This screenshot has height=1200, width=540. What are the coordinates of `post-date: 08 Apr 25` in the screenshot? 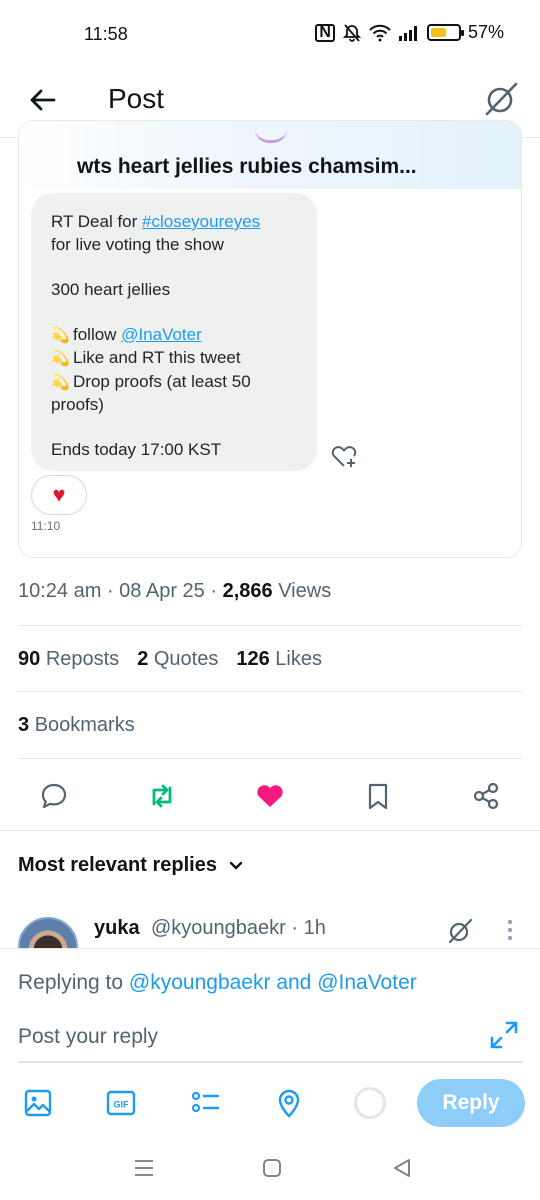 It's located at (162, 591).